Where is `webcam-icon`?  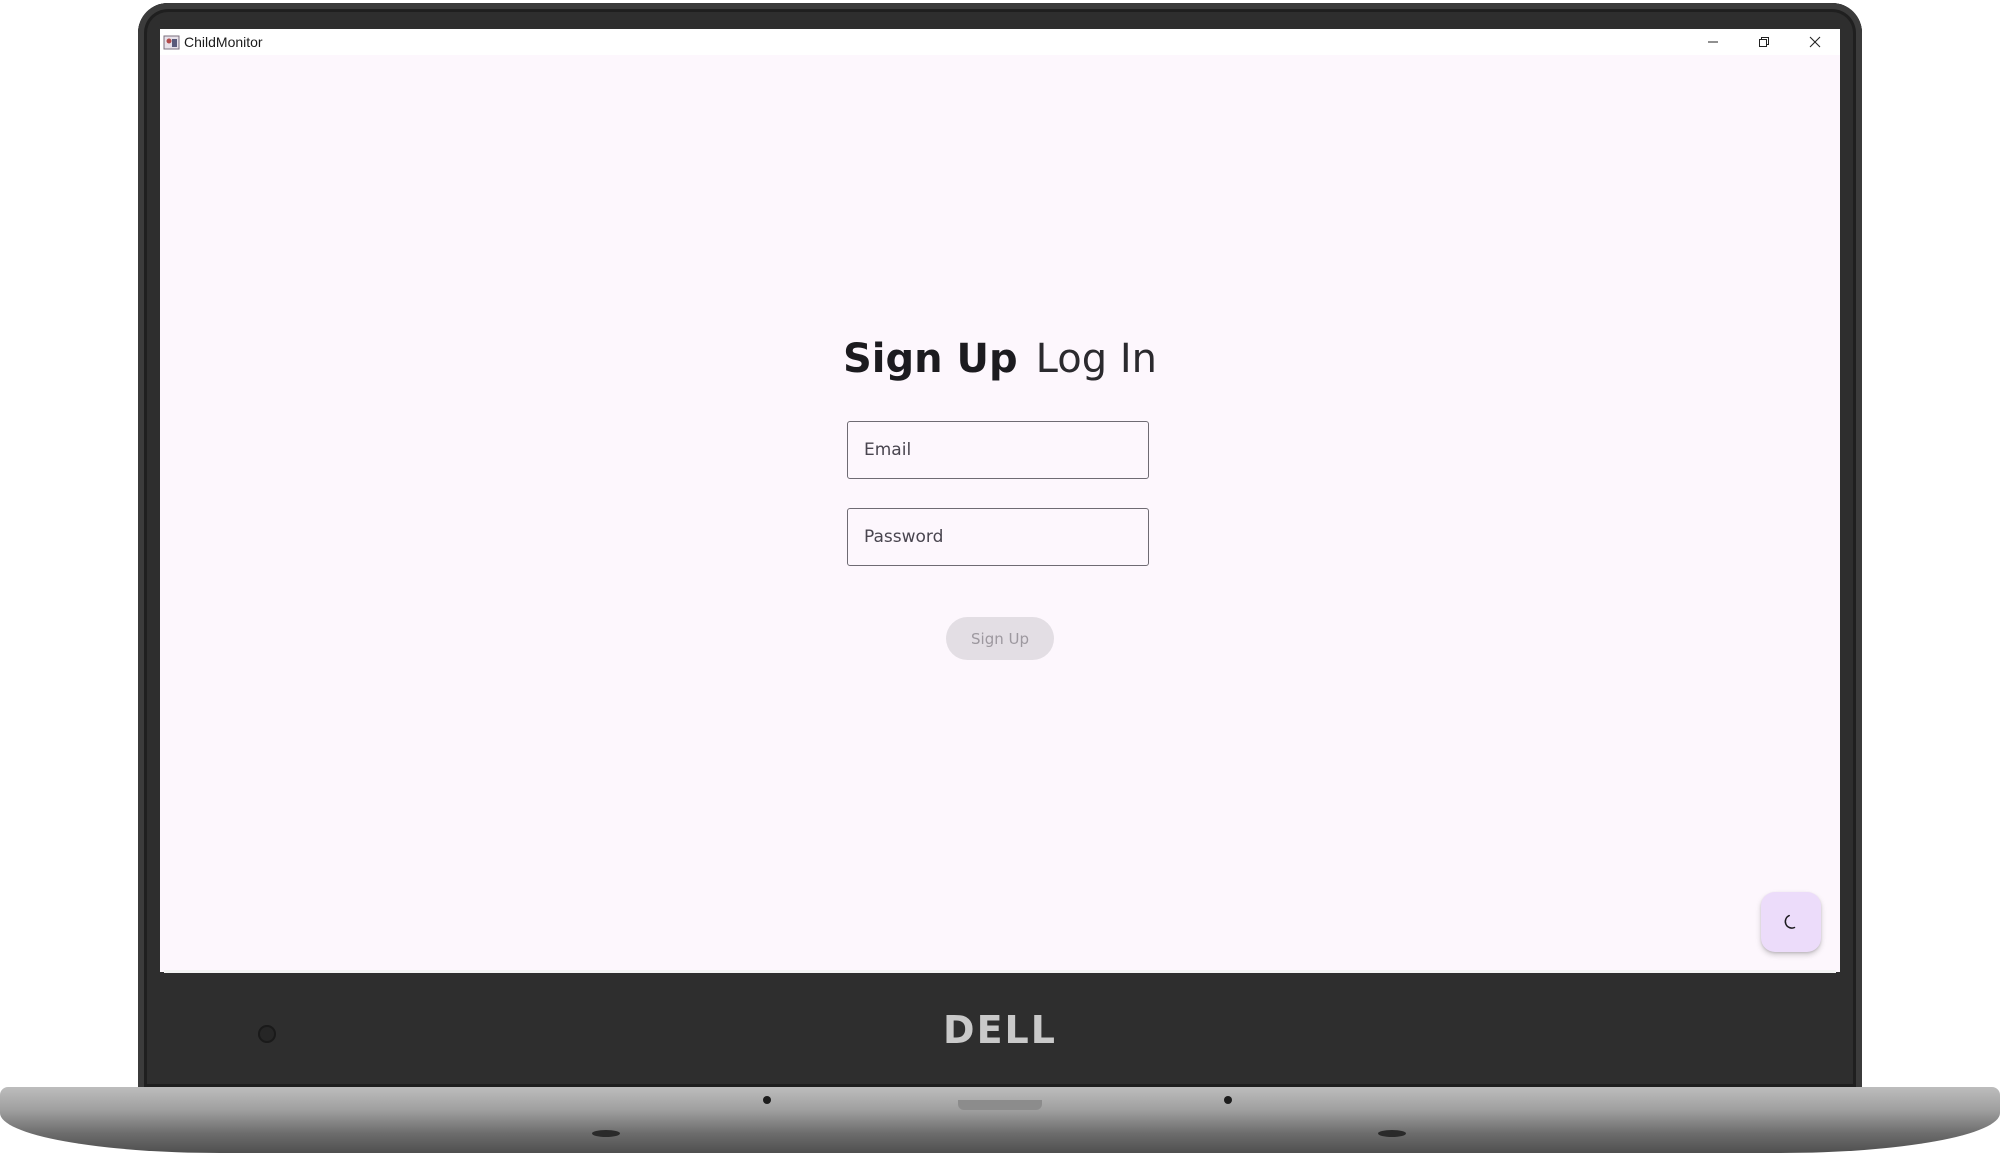
webcam-icon is located at coordinates (267, 1034).